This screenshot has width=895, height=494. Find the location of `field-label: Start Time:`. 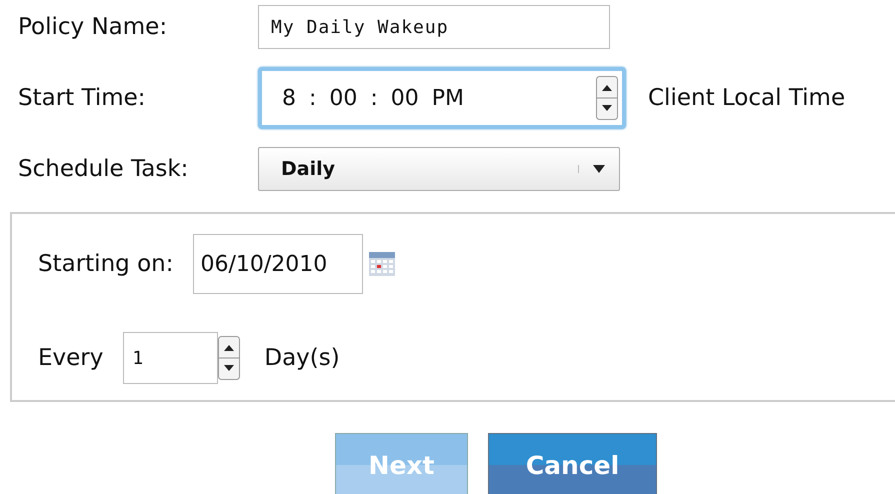

field-label: Start Time: is located at coordinates (82, 98).